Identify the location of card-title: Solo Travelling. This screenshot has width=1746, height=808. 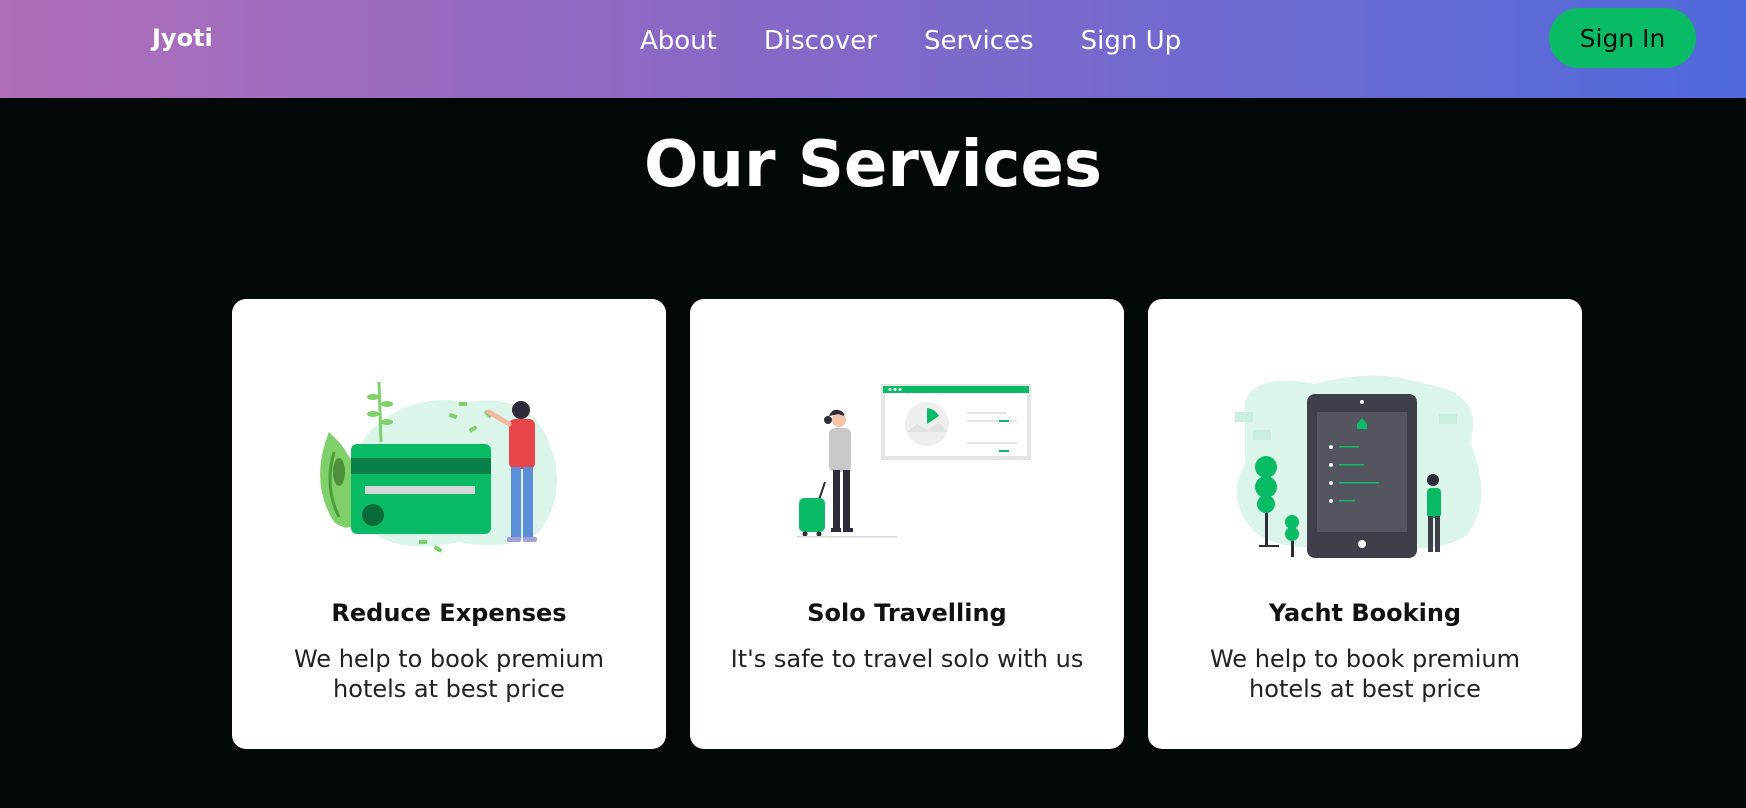
(907, 613).